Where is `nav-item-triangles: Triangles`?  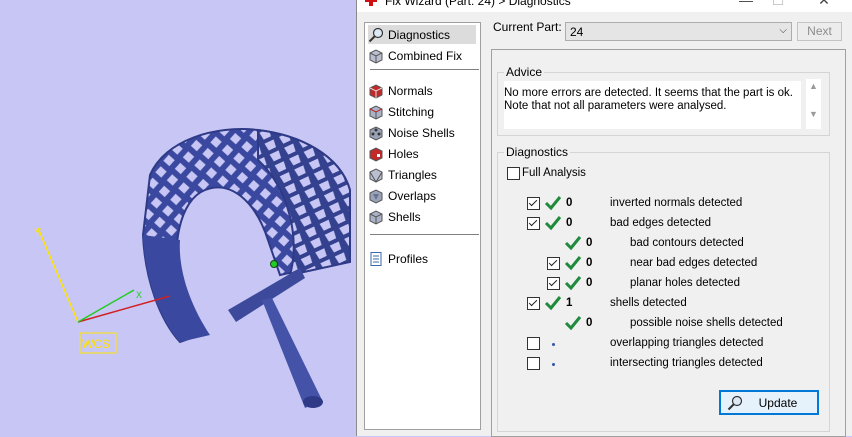
nav-item-triangles: Triangles is located at coordinates (422, 174).